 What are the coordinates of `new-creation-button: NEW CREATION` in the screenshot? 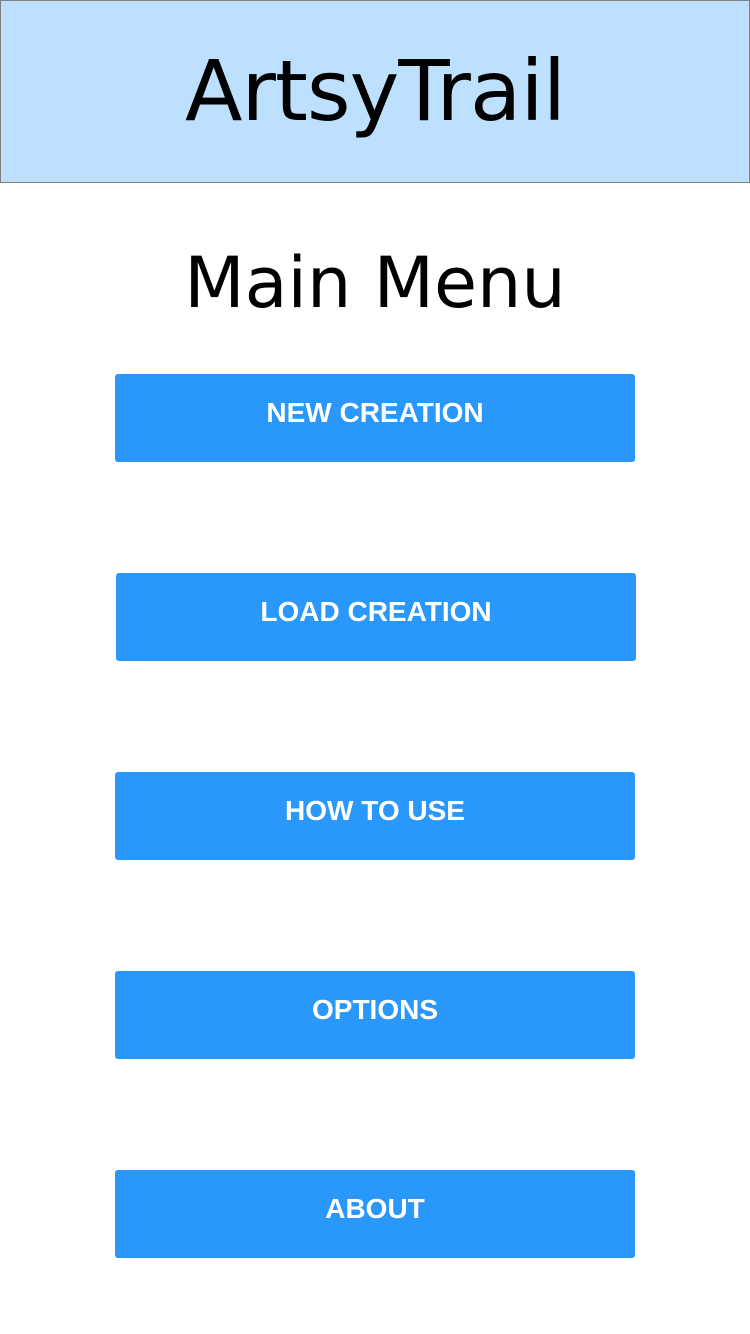 It's located at (375, 418).